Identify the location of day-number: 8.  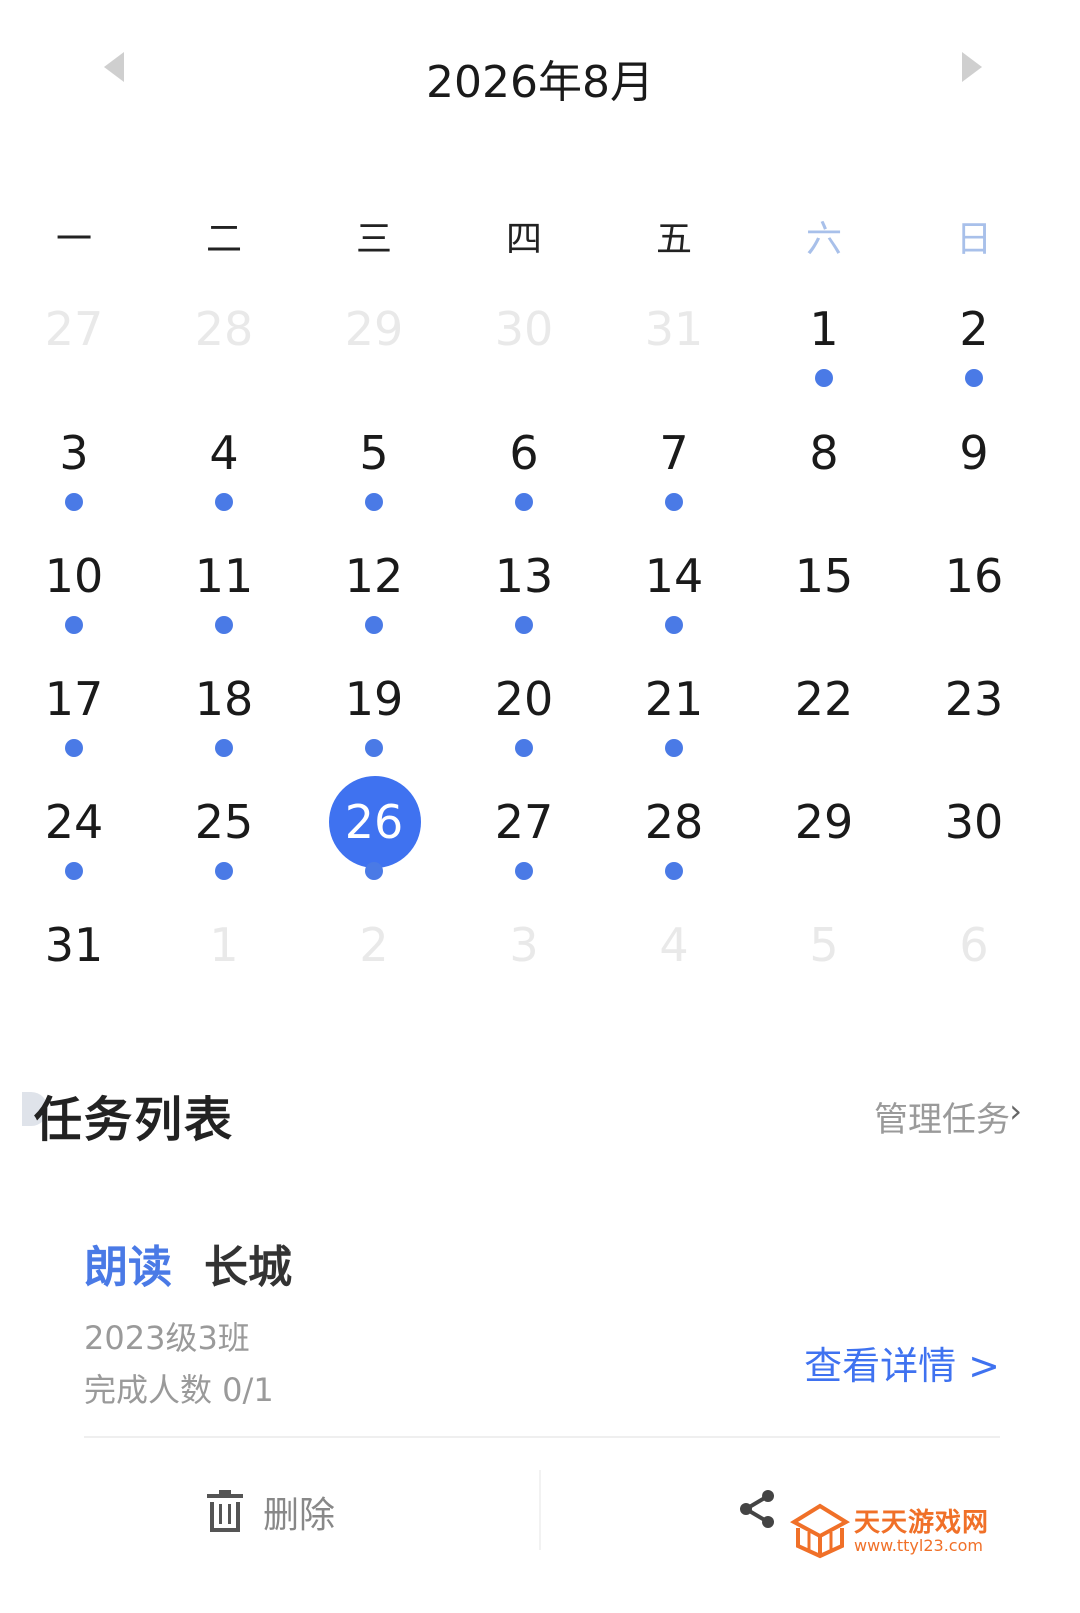
(824, 453).